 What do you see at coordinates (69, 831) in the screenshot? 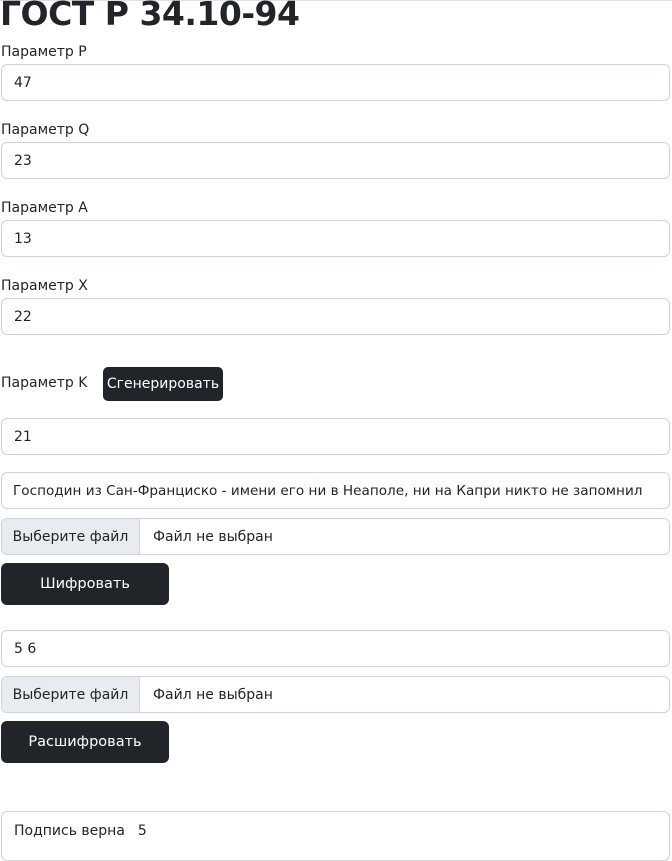
I see `result-text: Подпись верна` at bounding box center [69, 831].